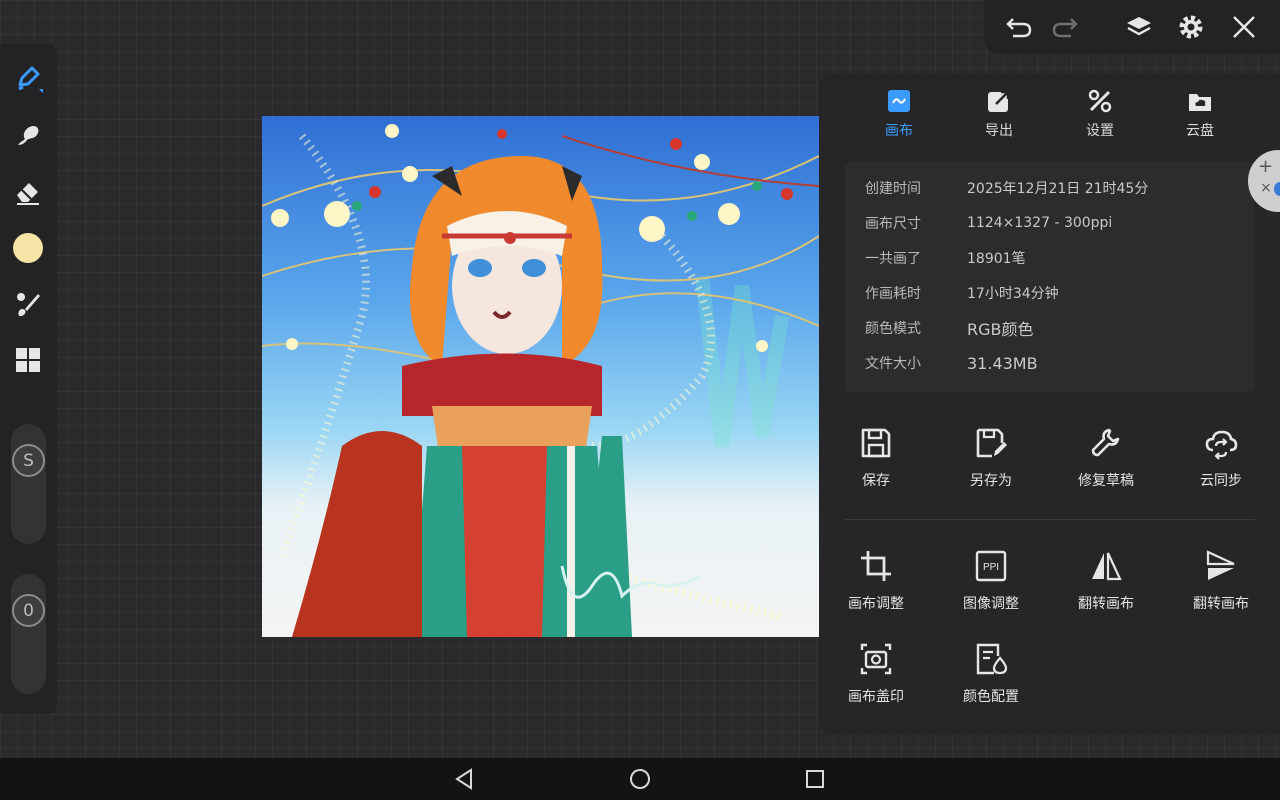 This screenshot has width=1280, height=800. What do you see at coordinates (951, 363) in the screenshot?
I see `info-row: 文件大小 31.43MB` at bounding box center [951, 363].